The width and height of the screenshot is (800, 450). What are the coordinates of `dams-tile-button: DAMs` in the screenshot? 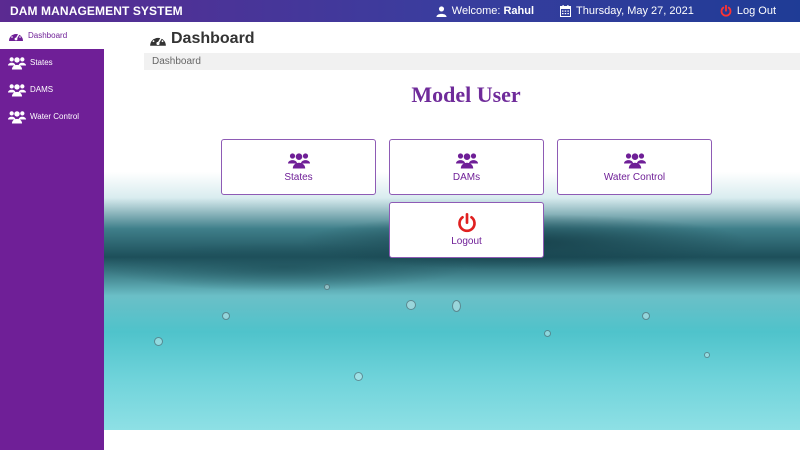 It's located at (466, 167).